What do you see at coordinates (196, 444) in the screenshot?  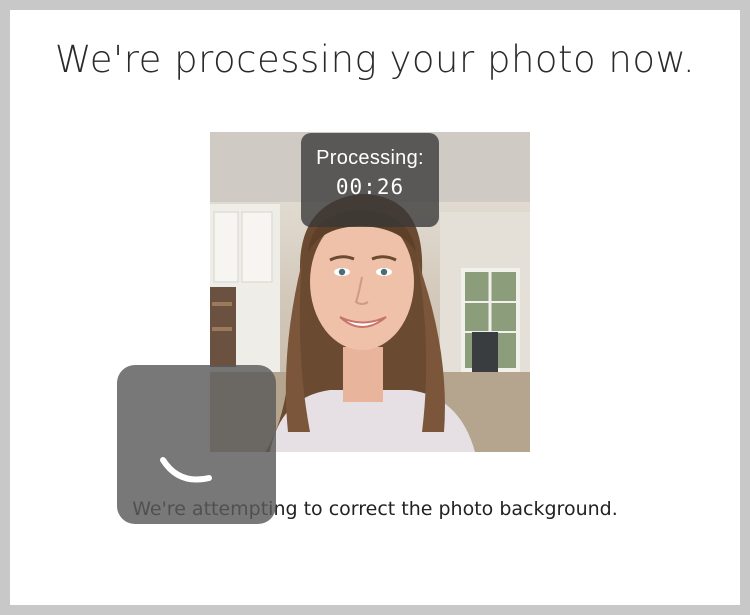 I see `loading-spinner` at bounding box center [196, 444].